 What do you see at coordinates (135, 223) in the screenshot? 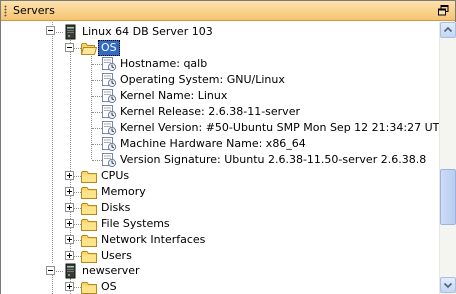
I see `tree-node-label: File Systems` at bounding box center [135, 223].